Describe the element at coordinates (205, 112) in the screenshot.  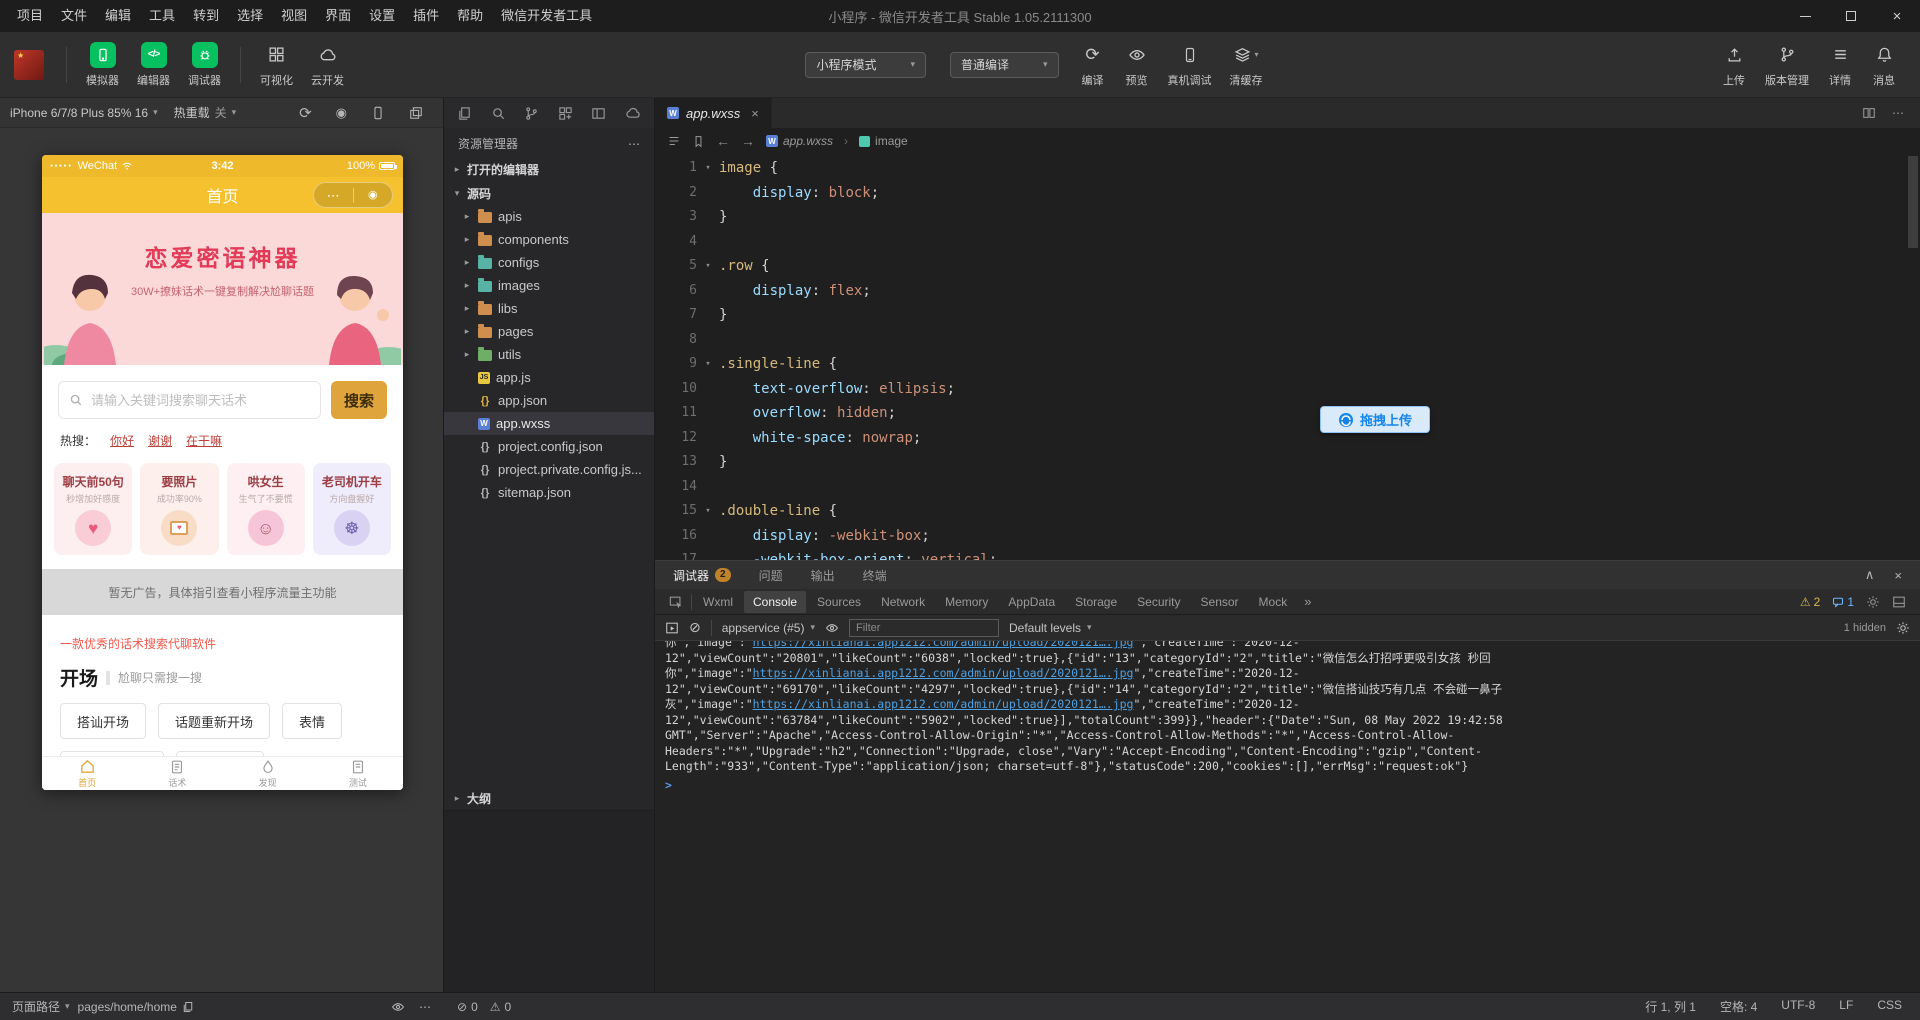
I see `hot-reload-toggle: 热重载 关 ▾` at that location.